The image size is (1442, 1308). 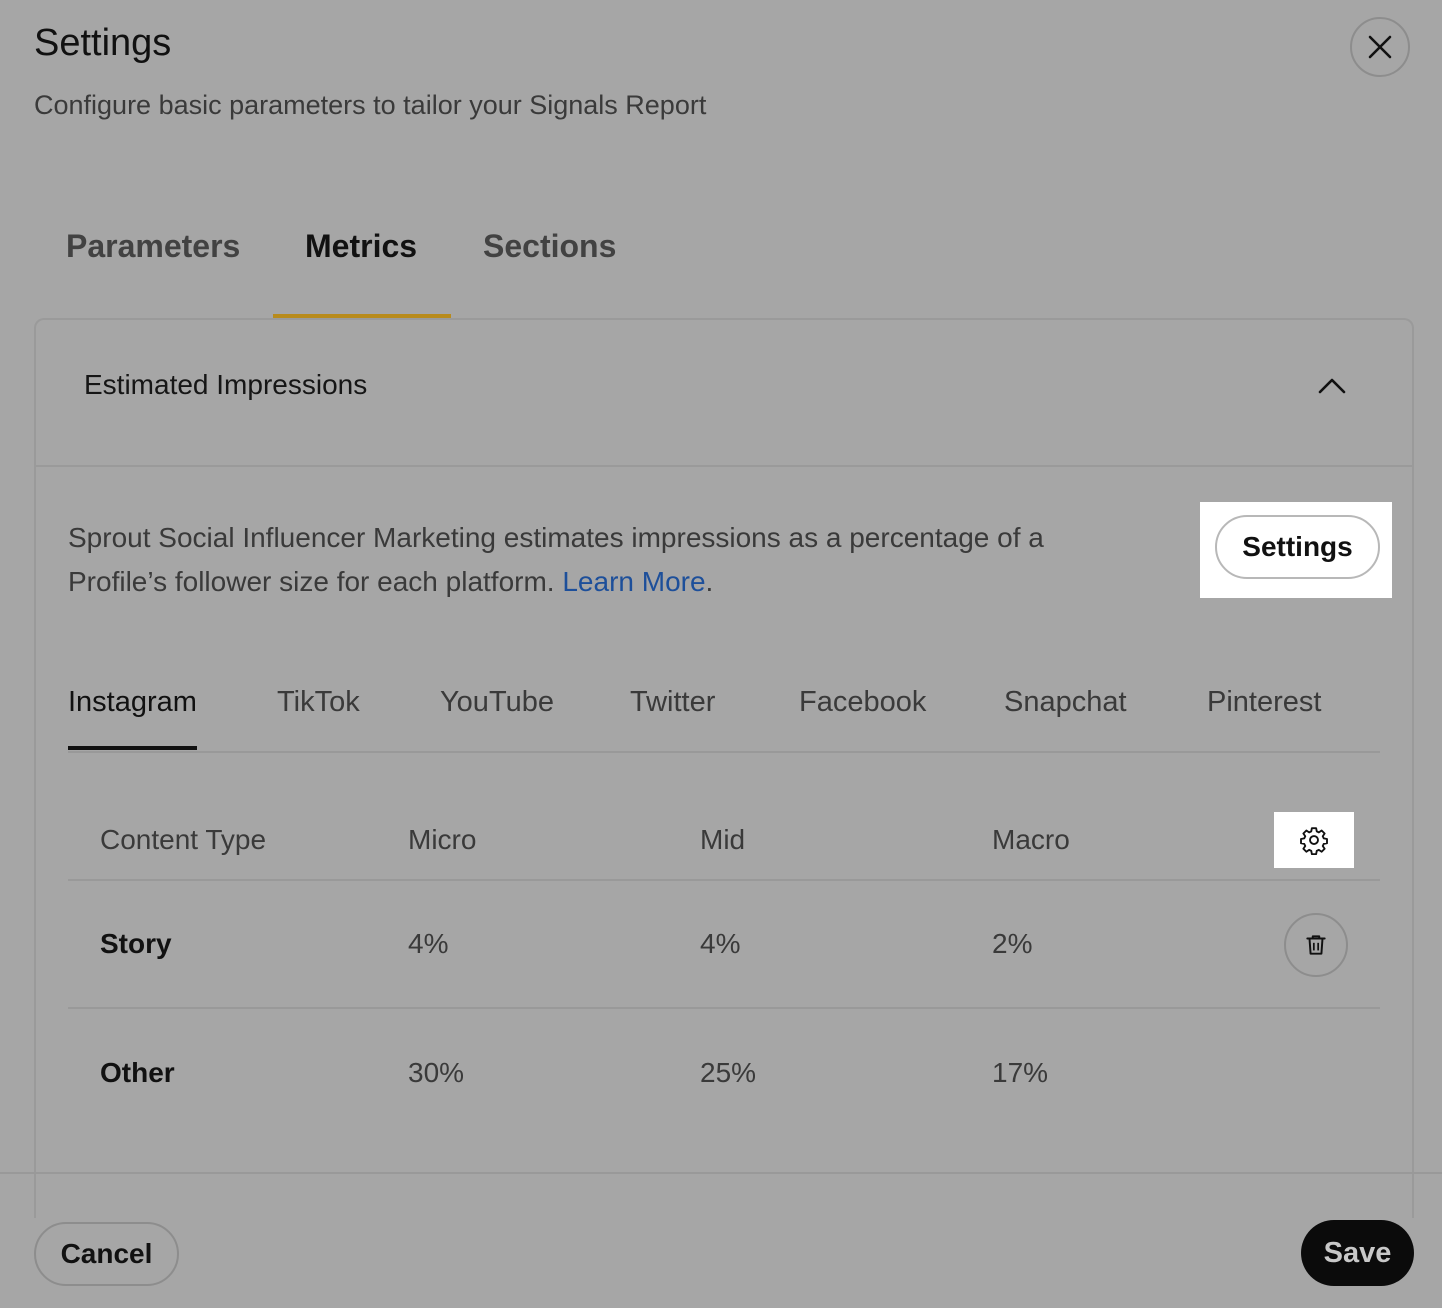 I want to click on close-icon, so click(x=1380, y=47).